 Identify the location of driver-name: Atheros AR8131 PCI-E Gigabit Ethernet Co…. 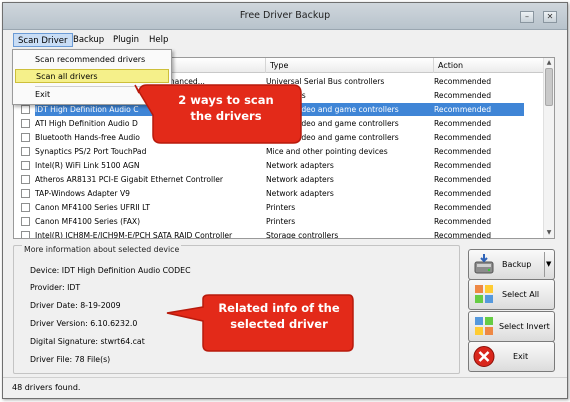
(129, 179).